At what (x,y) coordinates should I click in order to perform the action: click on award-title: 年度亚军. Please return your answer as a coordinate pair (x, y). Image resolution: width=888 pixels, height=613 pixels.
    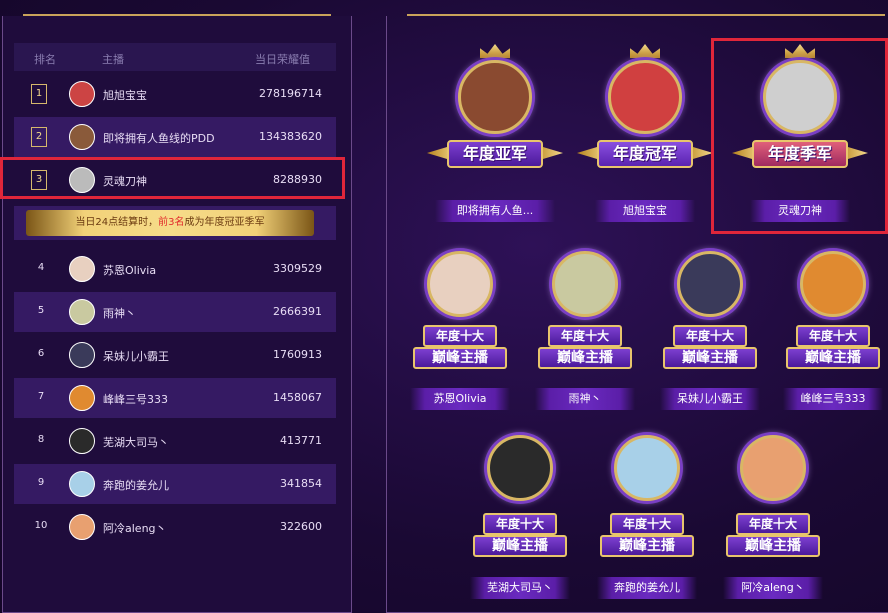
    Looking at the image, I should click on (495, 154).